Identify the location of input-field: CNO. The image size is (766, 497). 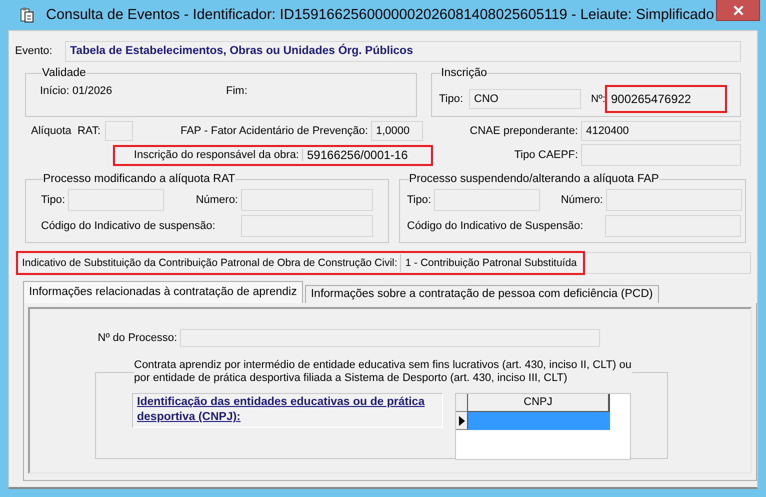
(525, 99).